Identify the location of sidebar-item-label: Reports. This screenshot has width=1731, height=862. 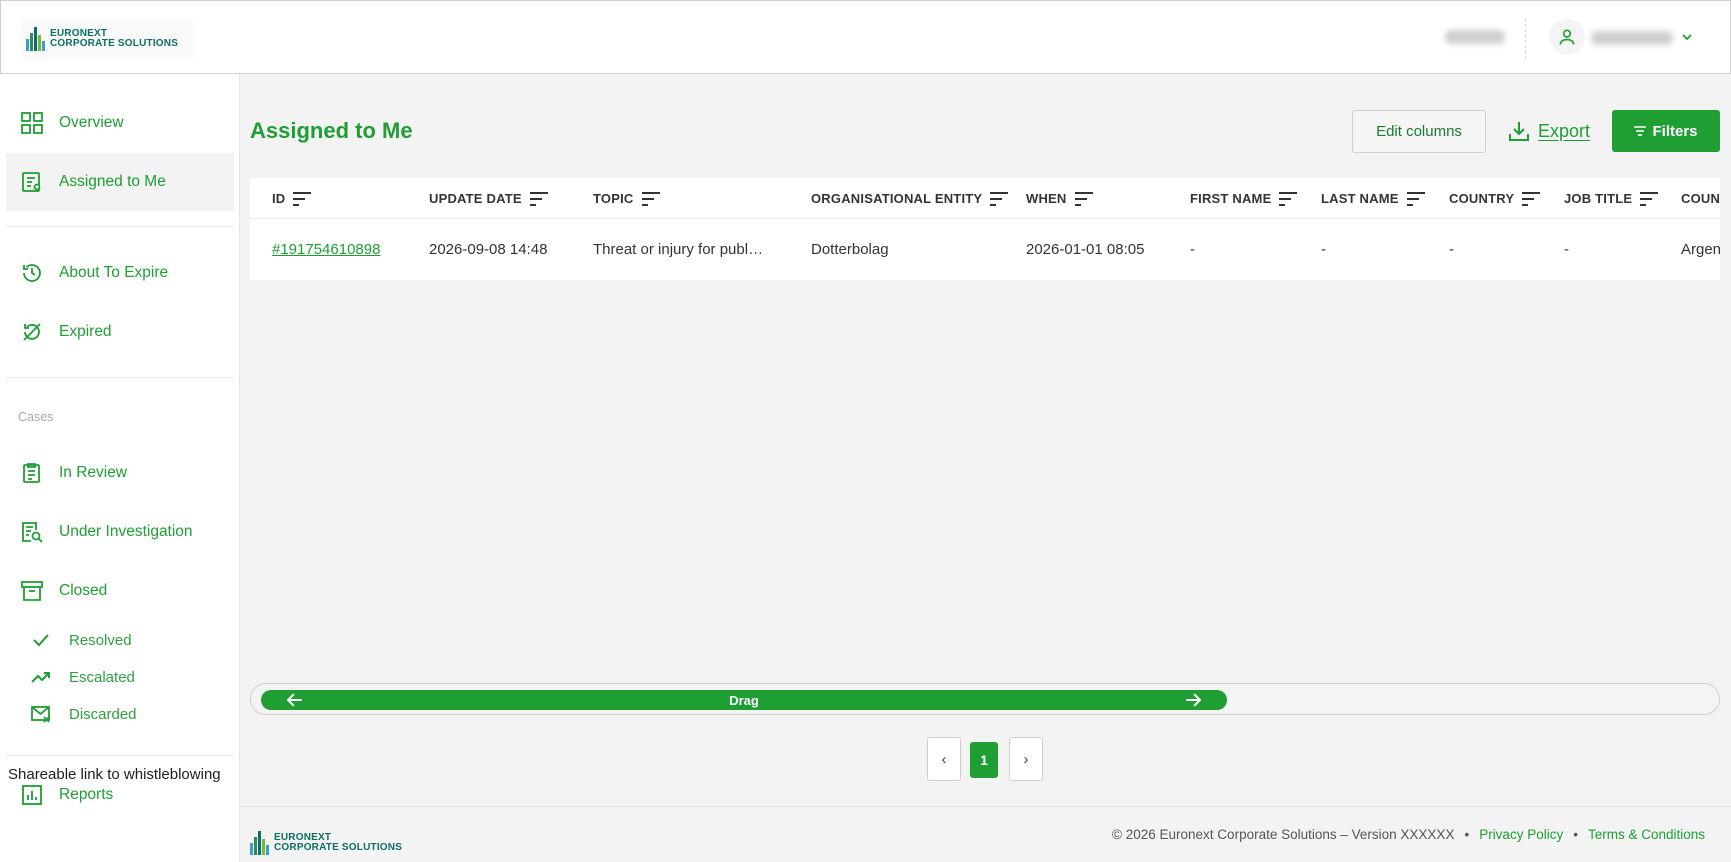
(86, 794).